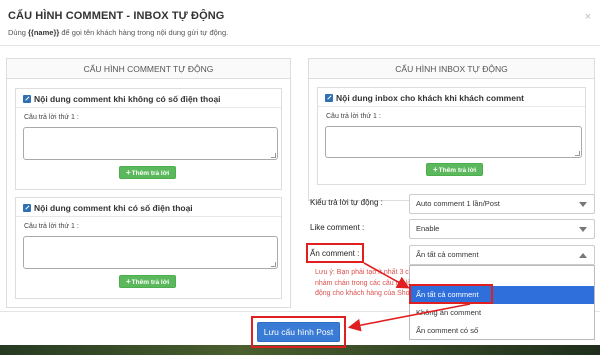 The width and height of the screenshot is (600, 355). I want to click on highlight-hide-all-option, so click(451, 294).